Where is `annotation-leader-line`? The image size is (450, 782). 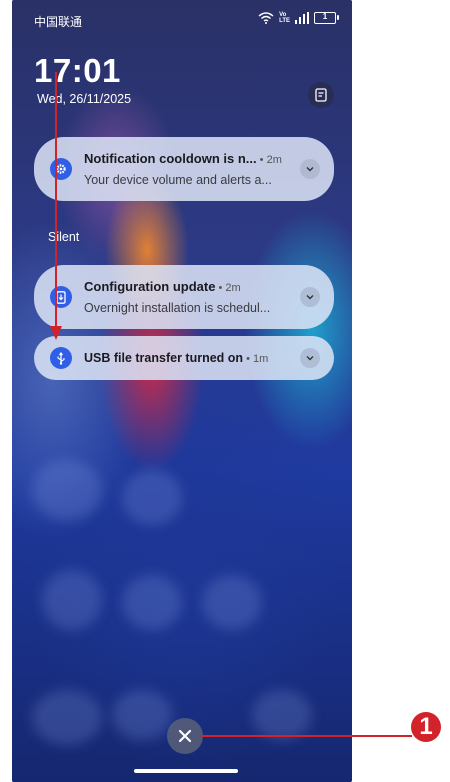 annotation-leader-line is located at coordinates (307, 736).